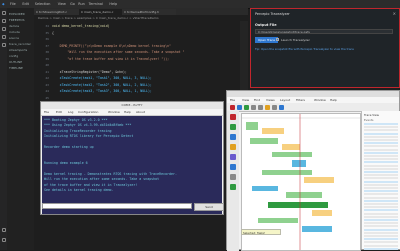 This screenshot has height=251, width=400. I want to click on source-control-icon, so click(3, 29).